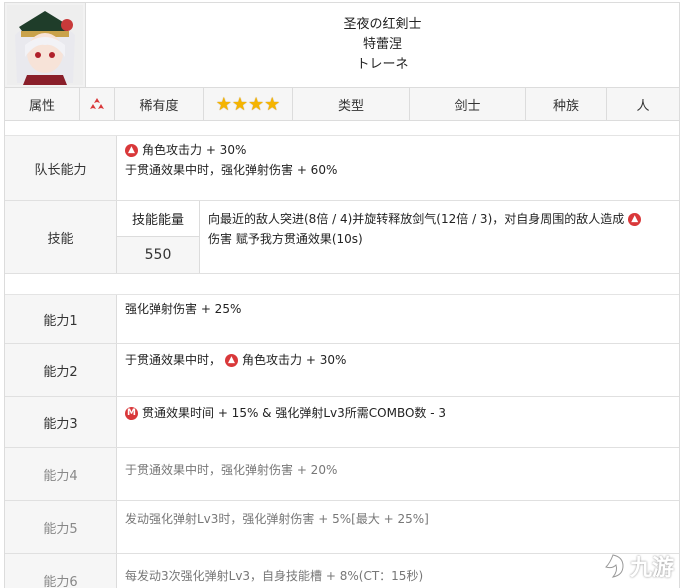 The height and width of the screenshot is (588, 682). Describe the element at coordinates (97, 104) in the screenshot. I see `fire-element-icon` at that location.